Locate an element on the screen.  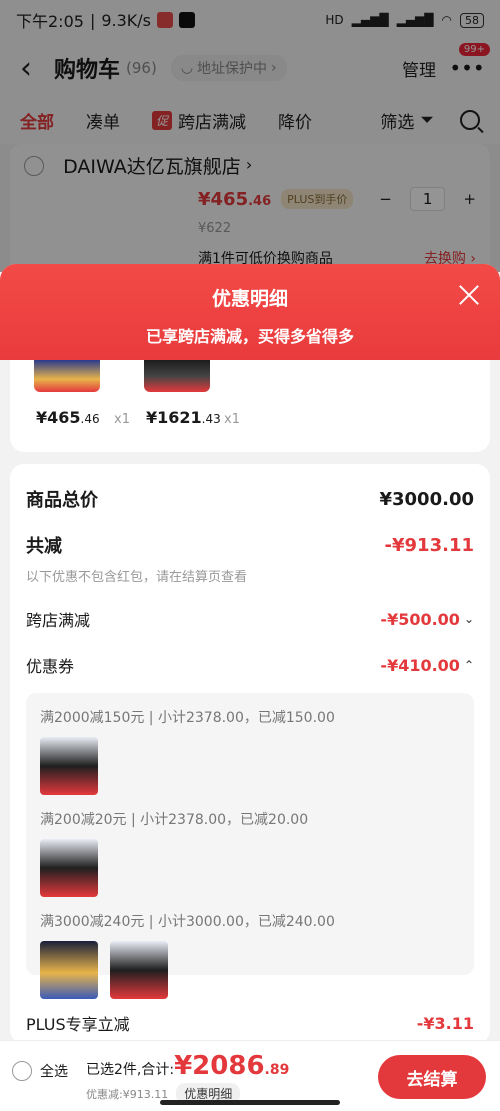
coupon-value: -¥410.00 ⌃ is located at coordinates (427, 665).